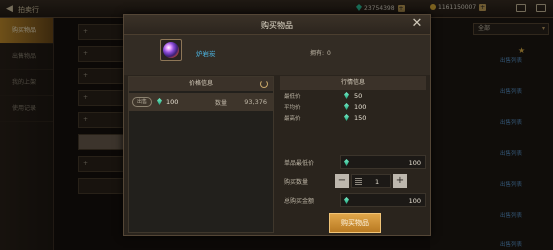  What do you see at coordinates (201, 102) in the screenshot?
I see `order-row: 出售 100 数量 93,376` at bounding box center [201, 102].